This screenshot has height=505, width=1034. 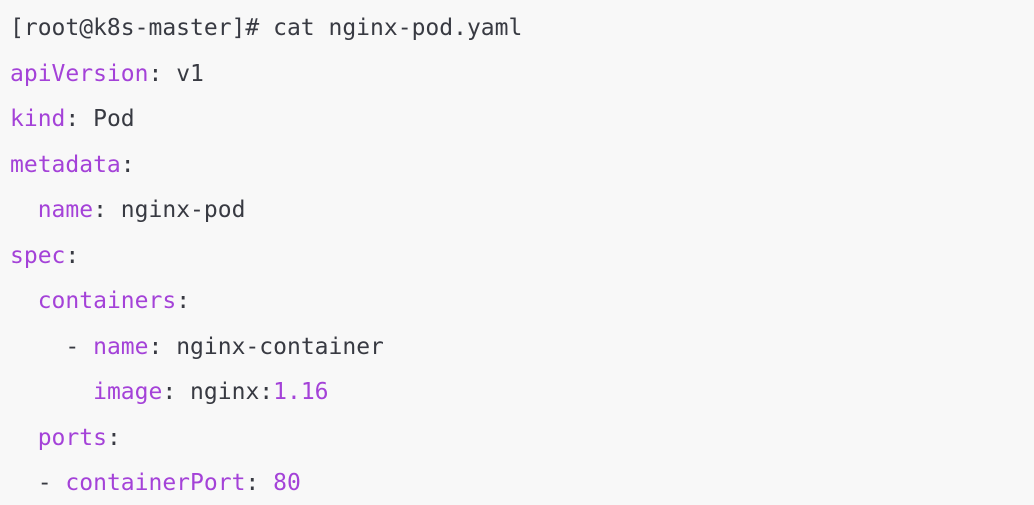 I want to click on yaml-line: - name: nginx-container, so click(x=224, y=346).